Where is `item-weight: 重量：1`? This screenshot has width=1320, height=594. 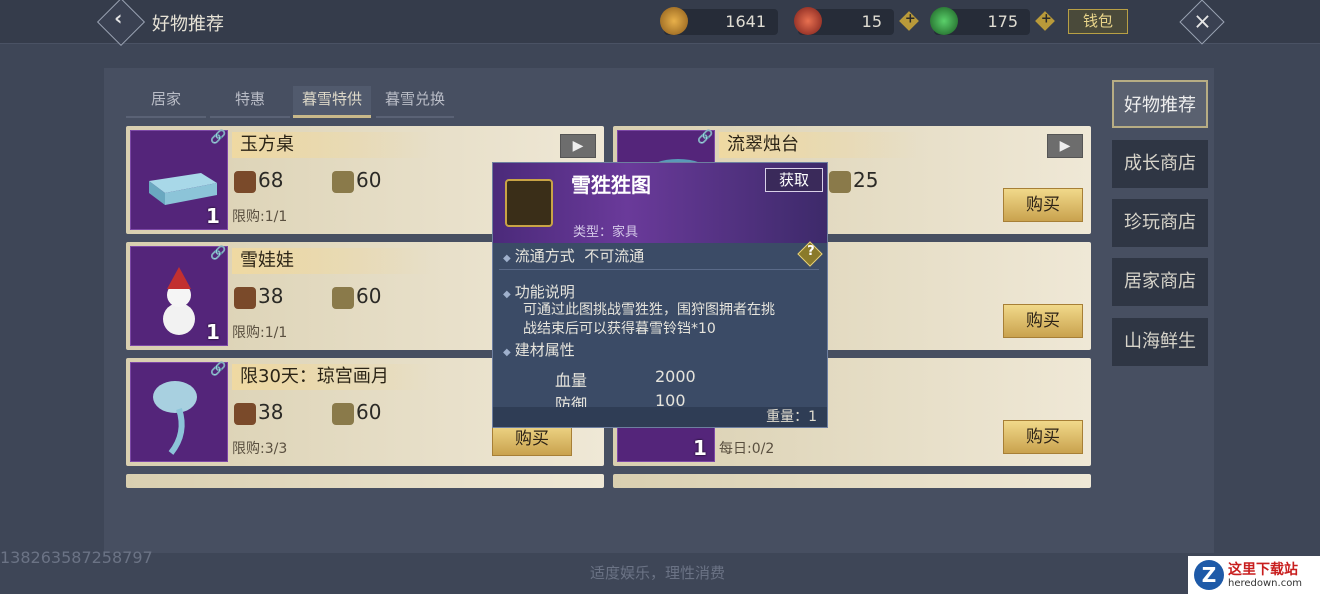
item-weight: 重量：1 is located at coordinates (660, 417).